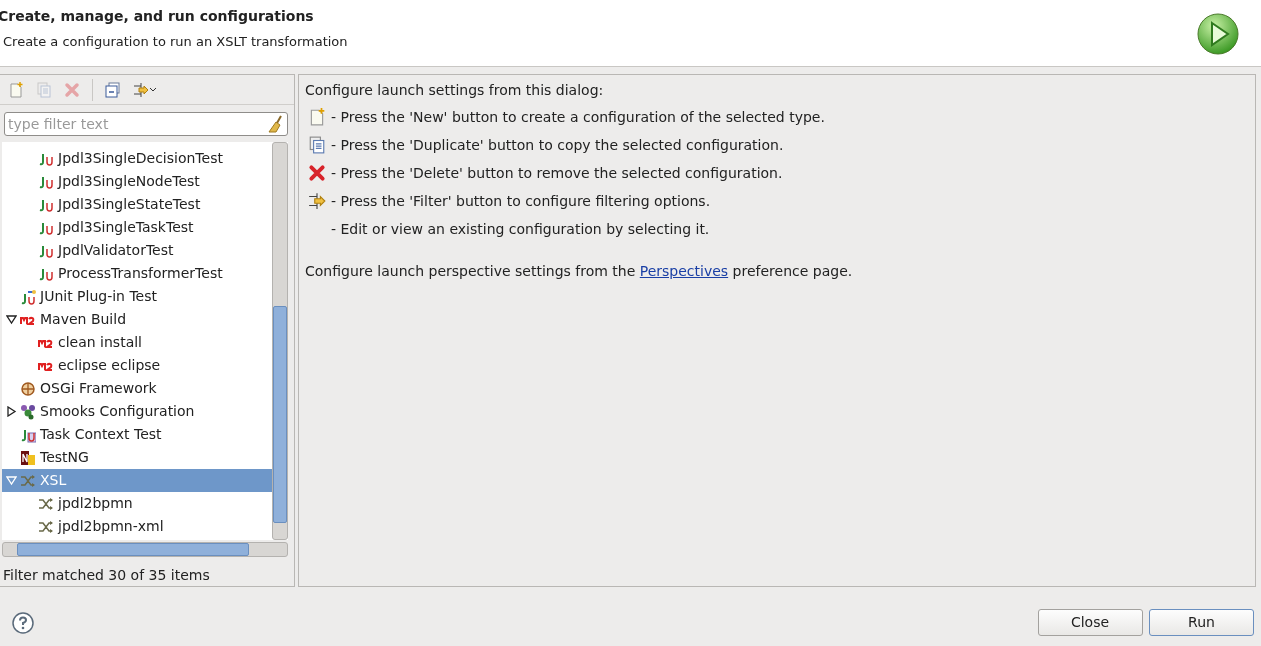 The height and width of the screenshot is (646, 1261). I want to click on crosshair-icon, so click(28, 388).